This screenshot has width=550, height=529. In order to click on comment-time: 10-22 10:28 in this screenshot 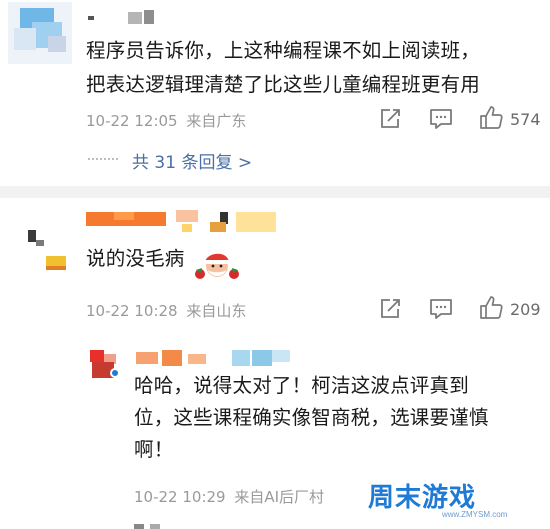, I will do `click(132, 311)`.